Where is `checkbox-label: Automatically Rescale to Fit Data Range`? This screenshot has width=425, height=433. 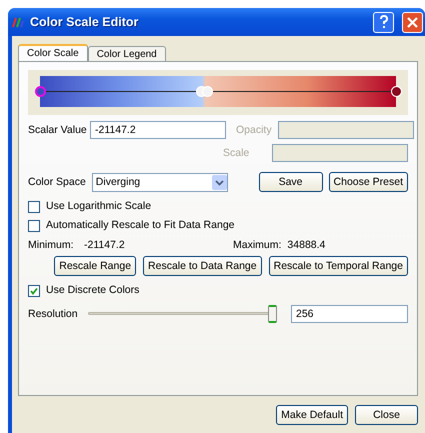 checkbox-label: Automatically Rescale to Fit Data Range is located at coordinates (140, 225).